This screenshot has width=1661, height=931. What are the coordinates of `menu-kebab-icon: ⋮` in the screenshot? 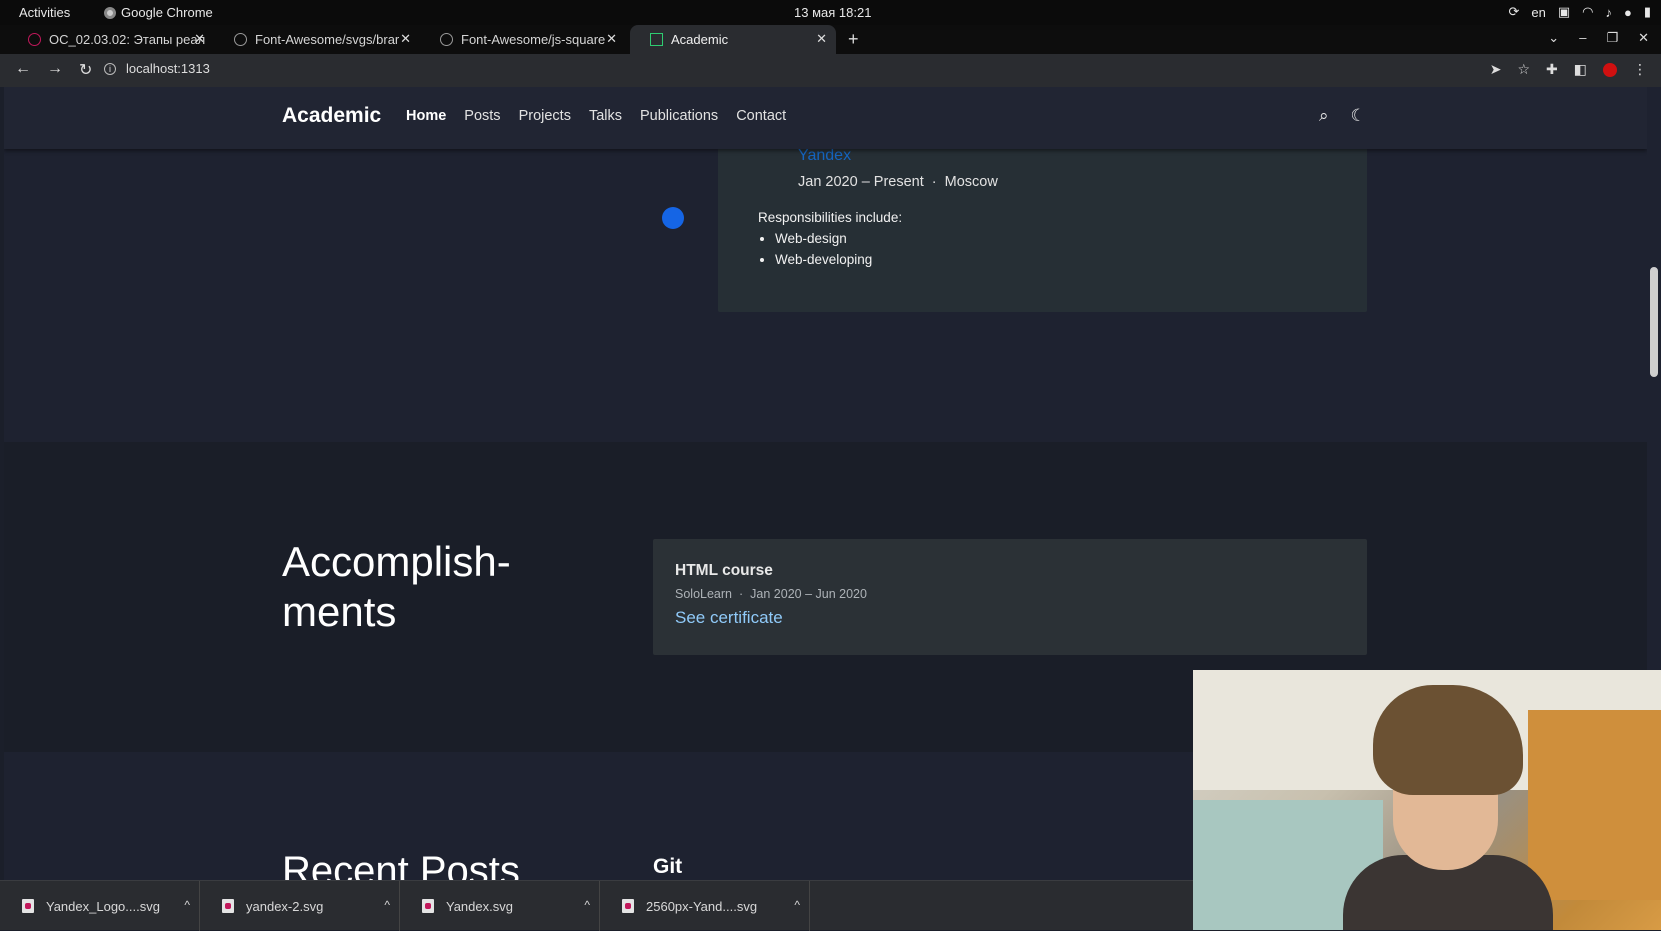 It's located at (1640, 69).